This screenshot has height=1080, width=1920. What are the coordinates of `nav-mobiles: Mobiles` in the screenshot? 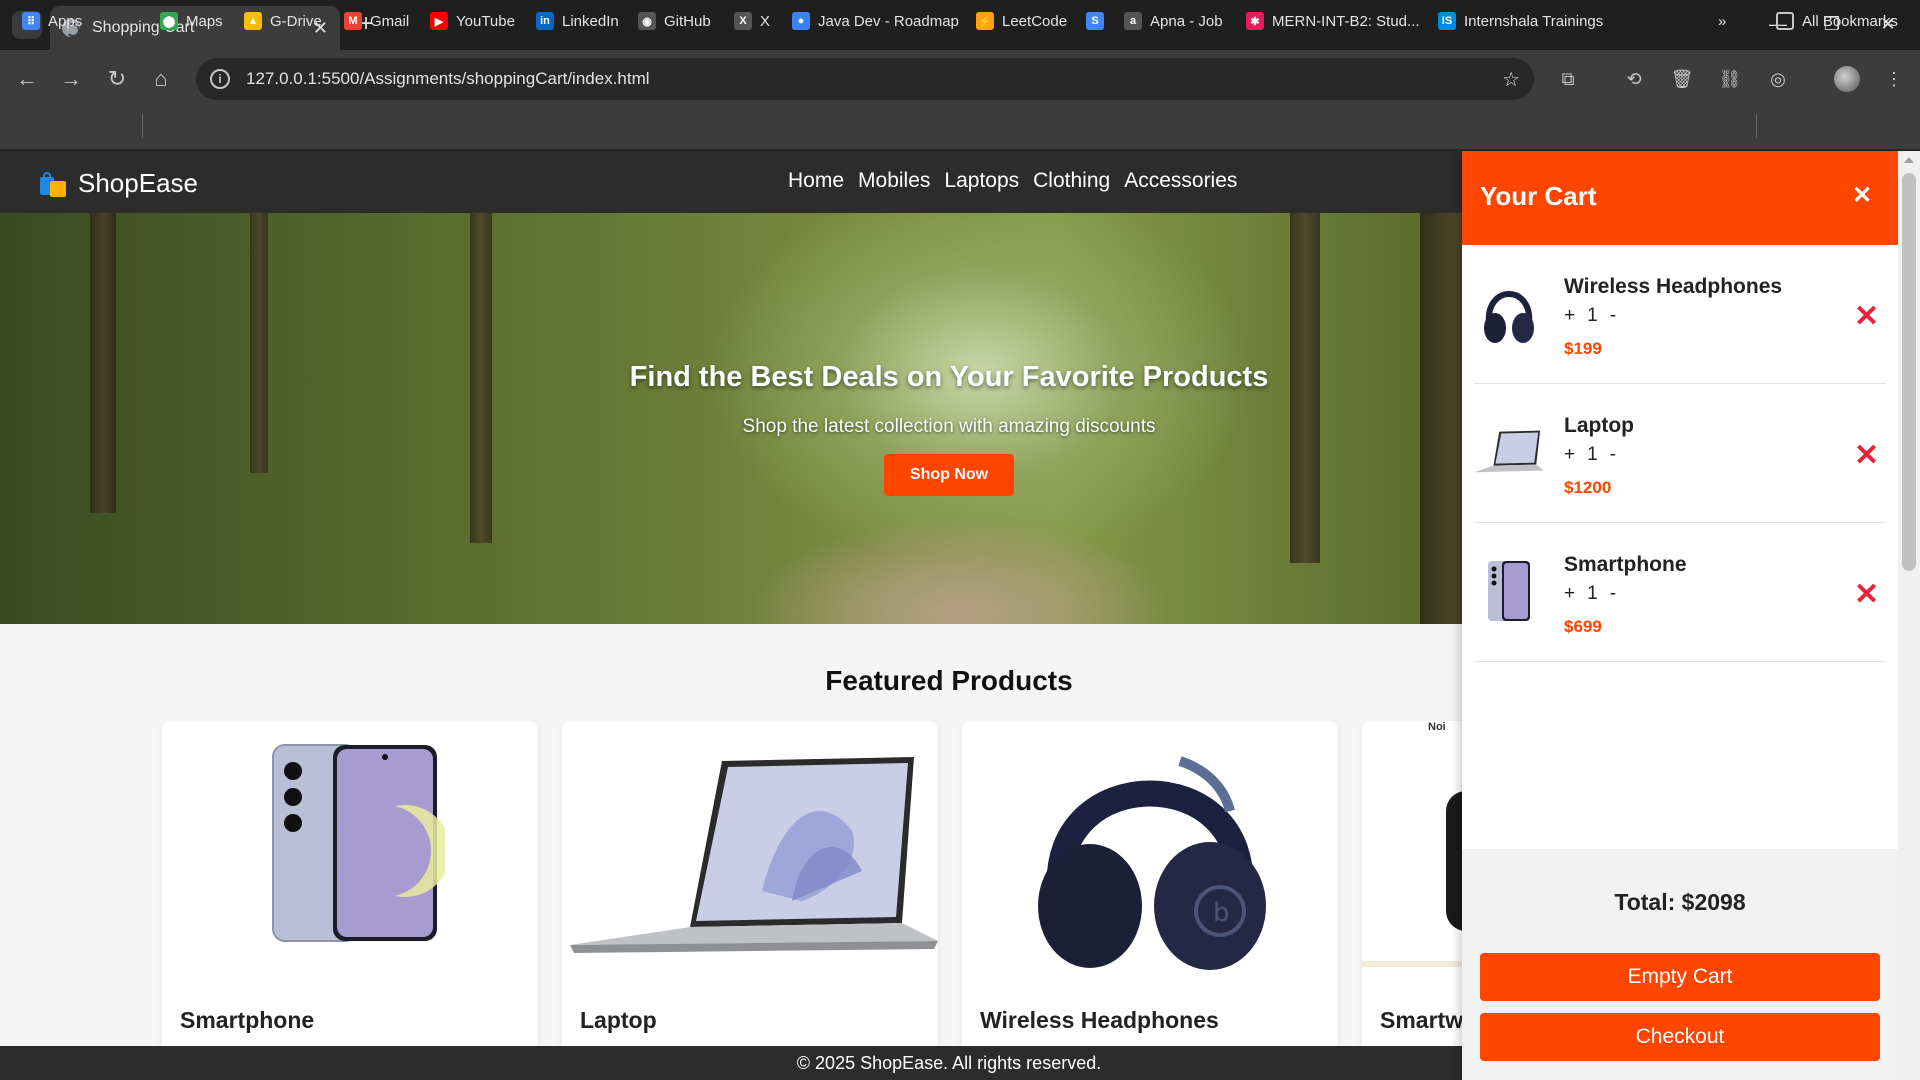 It's located at (894, 181).